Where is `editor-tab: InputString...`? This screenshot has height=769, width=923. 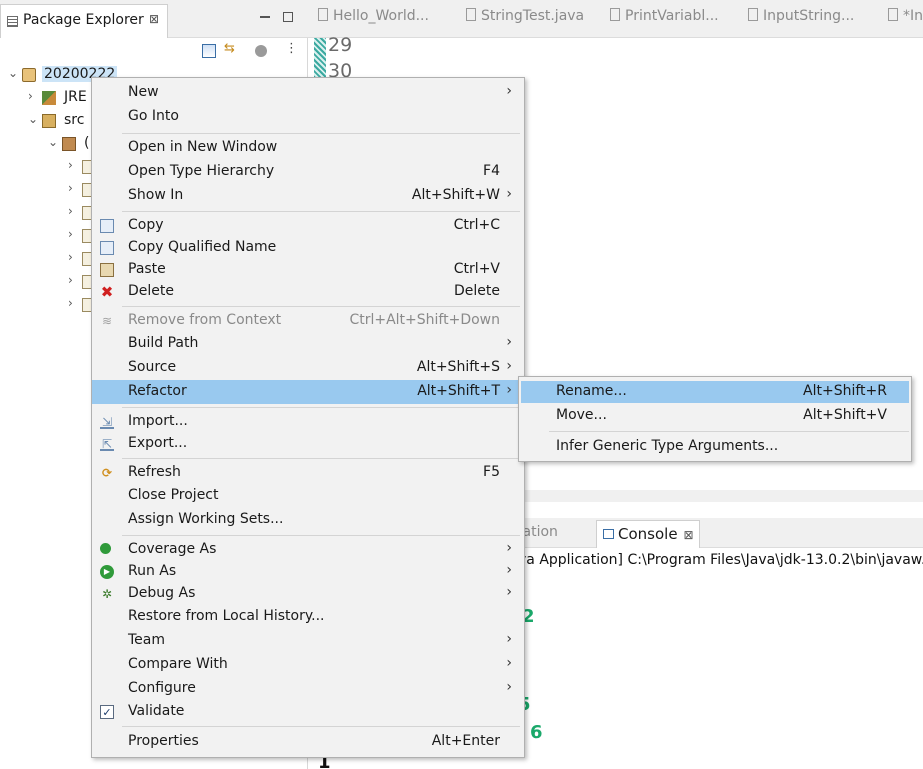
editor-tab: InputString... is located at coordinates (801, 21).